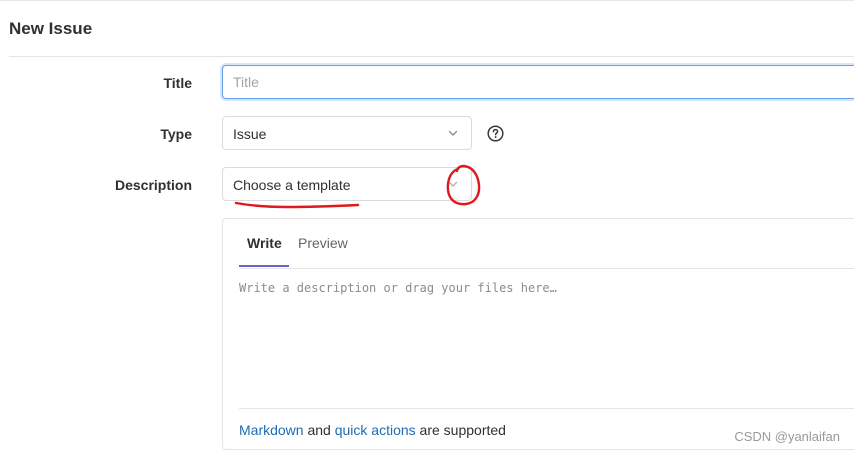 This screenshot has height=455, width=854. I want to click on type-select-value: Issue, so click(250, 134).